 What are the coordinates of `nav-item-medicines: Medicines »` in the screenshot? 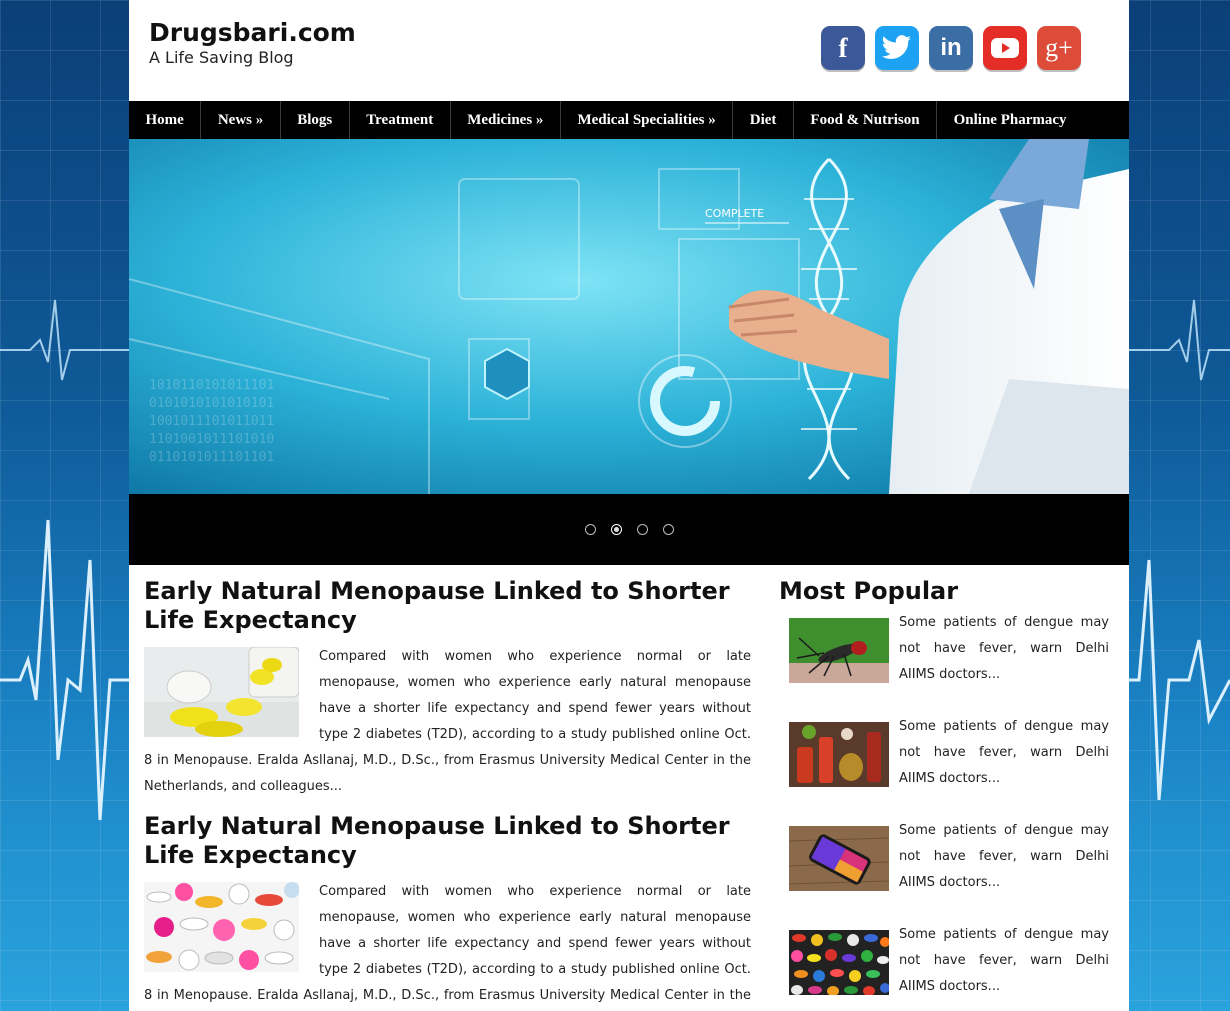 It's located at (506, 120).